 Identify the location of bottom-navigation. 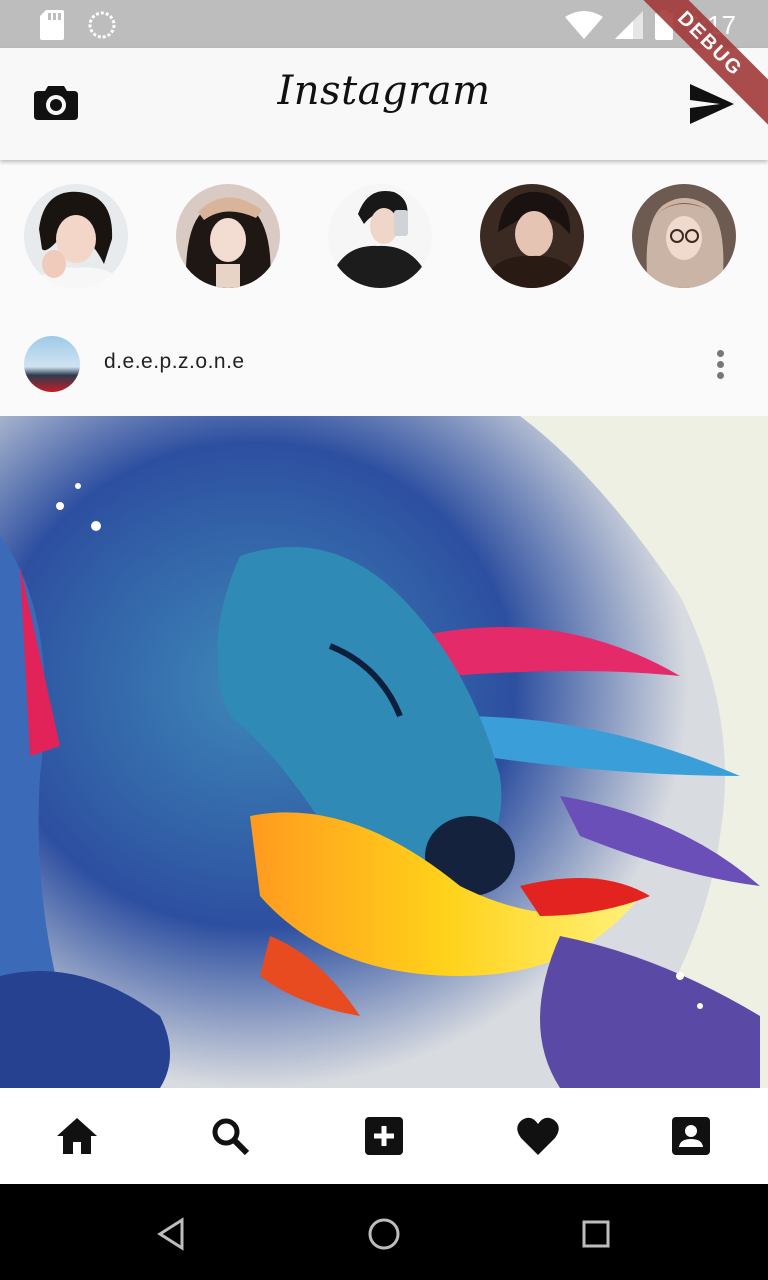
(384, 1136).